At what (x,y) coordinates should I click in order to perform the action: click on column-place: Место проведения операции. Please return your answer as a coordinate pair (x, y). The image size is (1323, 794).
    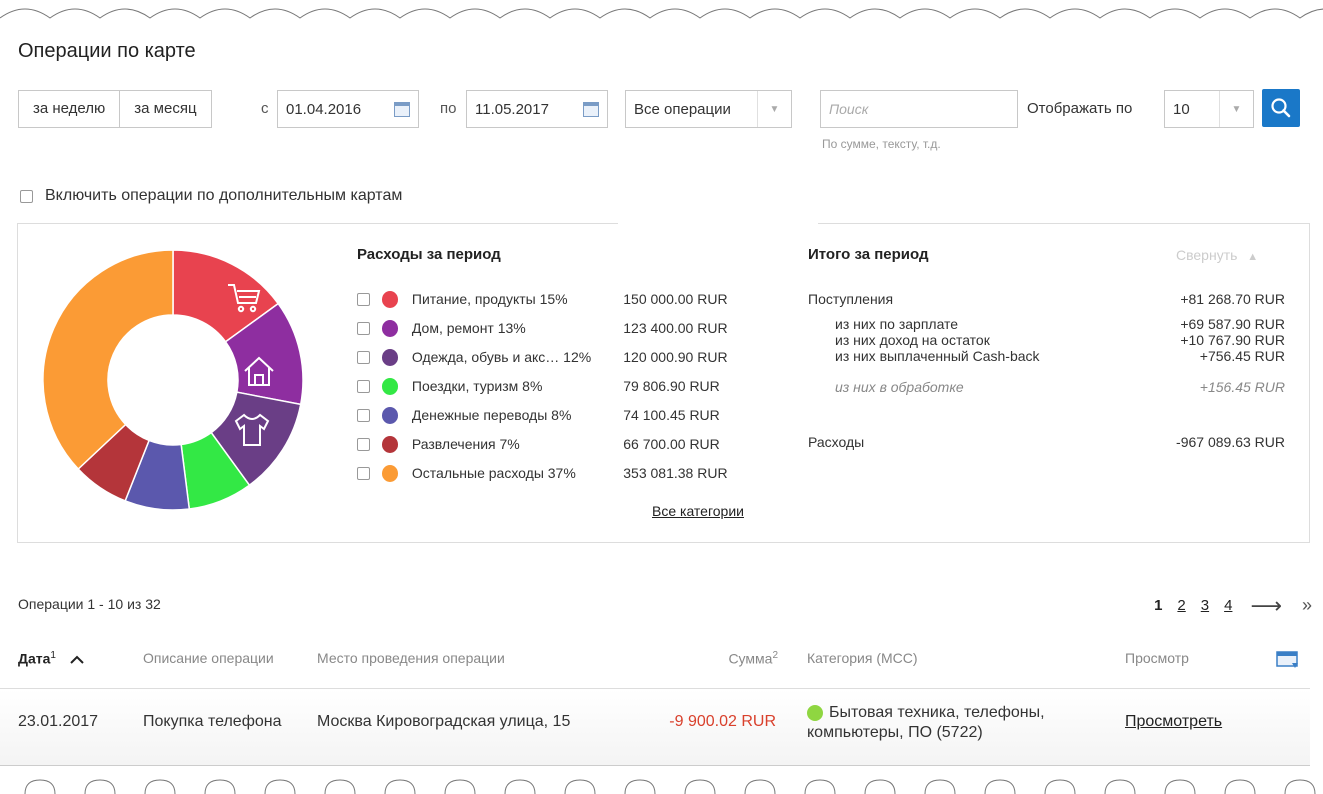
    Looking at the image, I should click on (411, 658).